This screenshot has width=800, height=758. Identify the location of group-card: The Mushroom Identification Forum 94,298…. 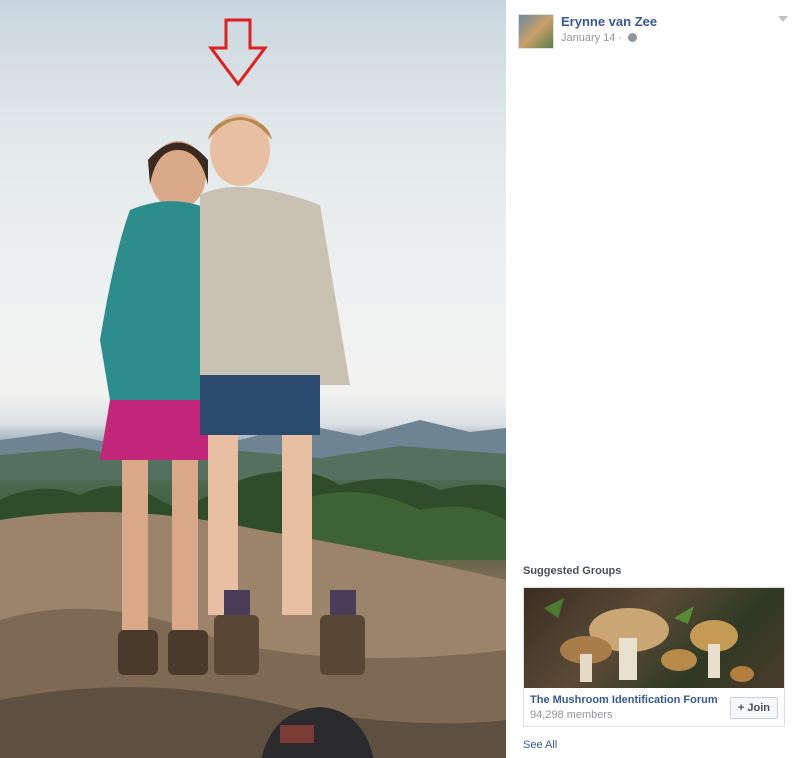
(654, 657).